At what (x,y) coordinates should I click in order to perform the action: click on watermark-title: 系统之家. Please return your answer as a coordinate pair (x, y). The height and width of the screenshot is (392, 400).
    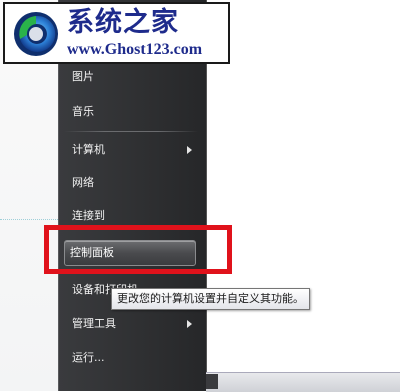
    Looking at the image, I should click on (123, 22).